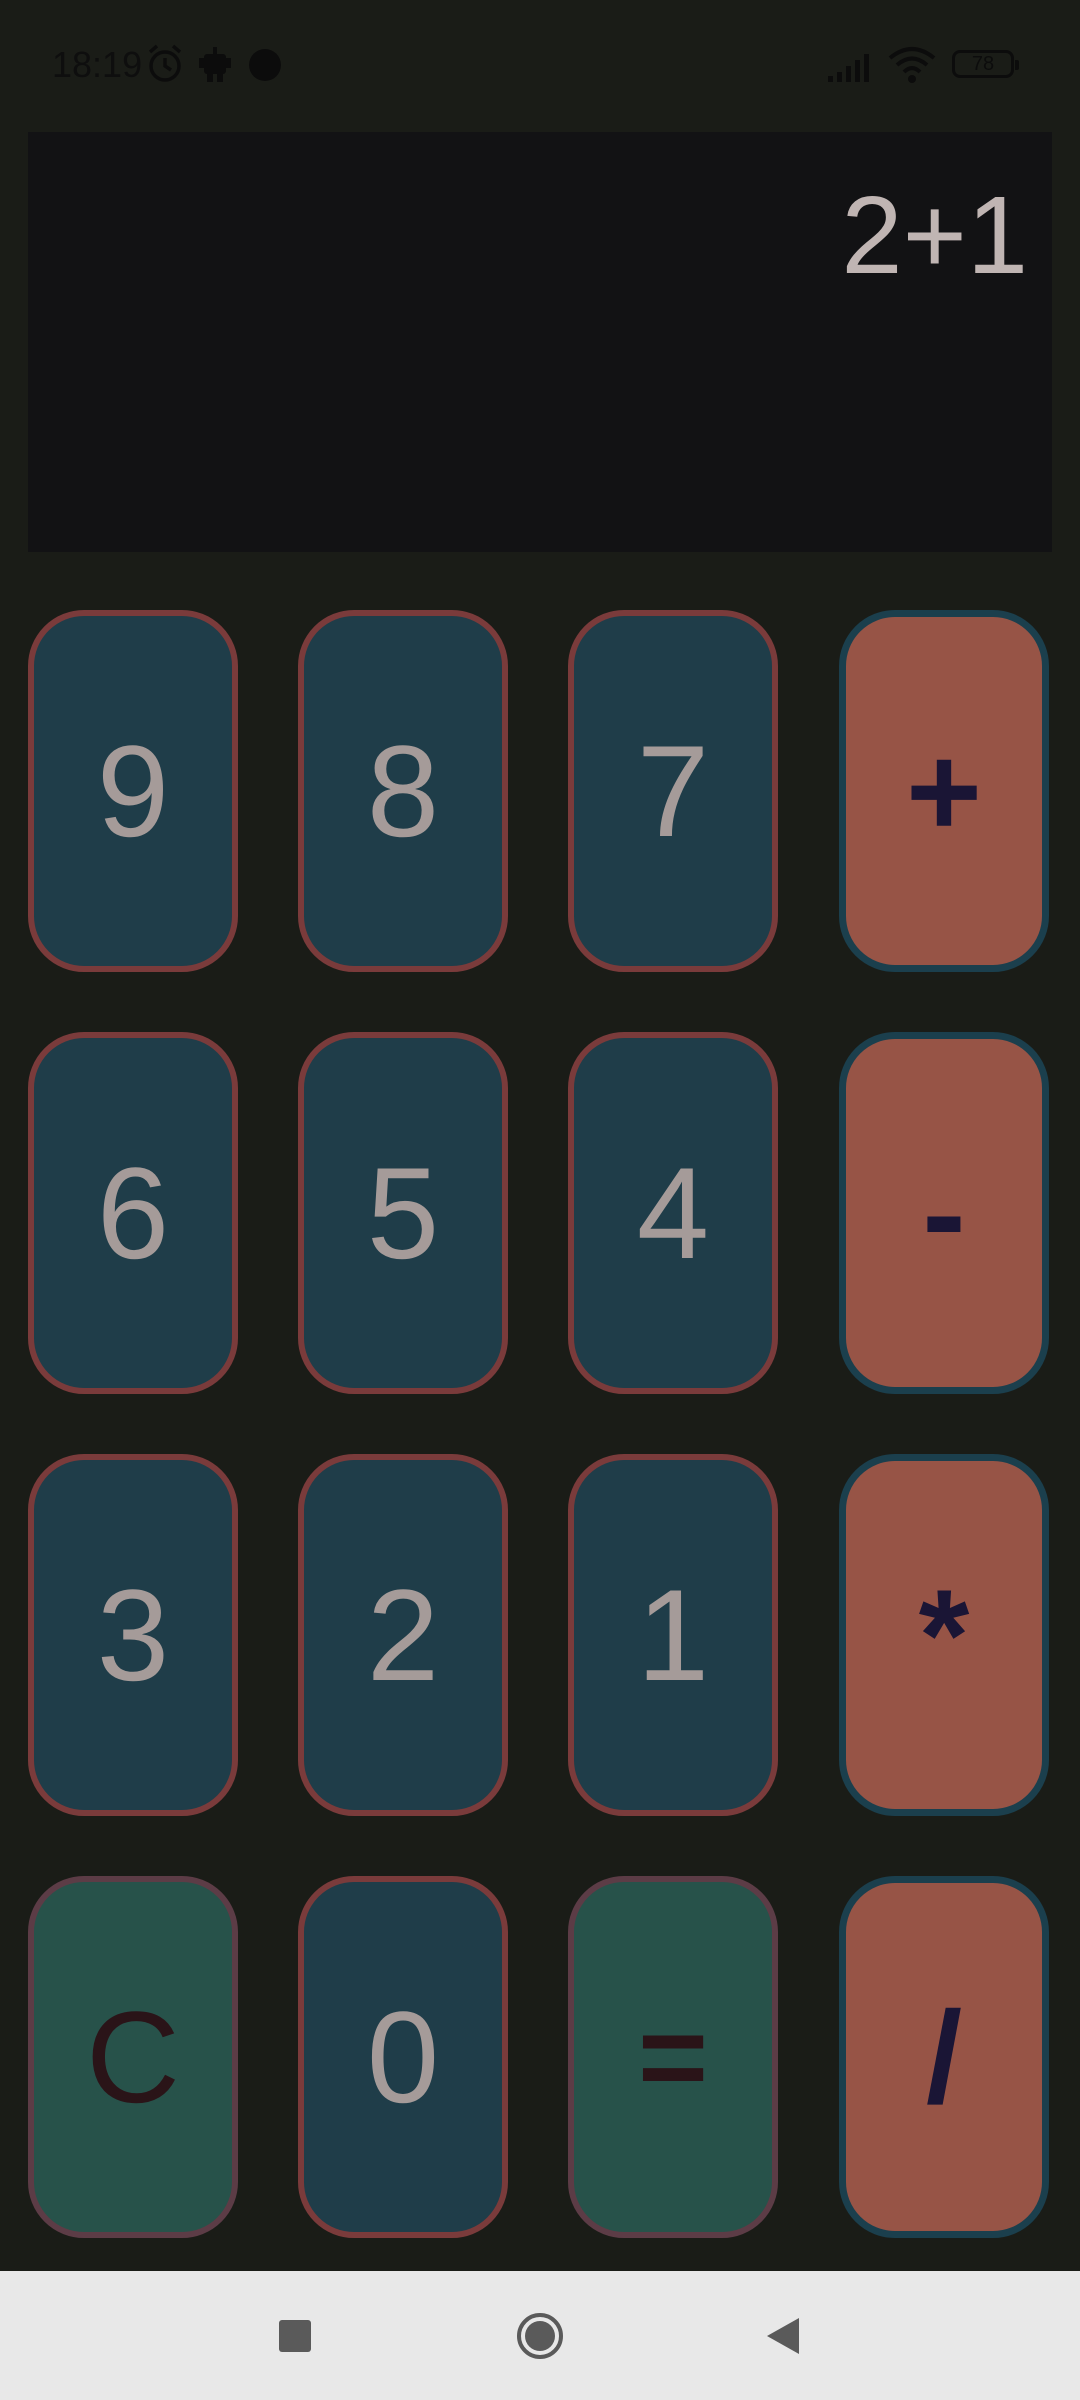  I want to click on key-label: 2, so click(403, 1635).